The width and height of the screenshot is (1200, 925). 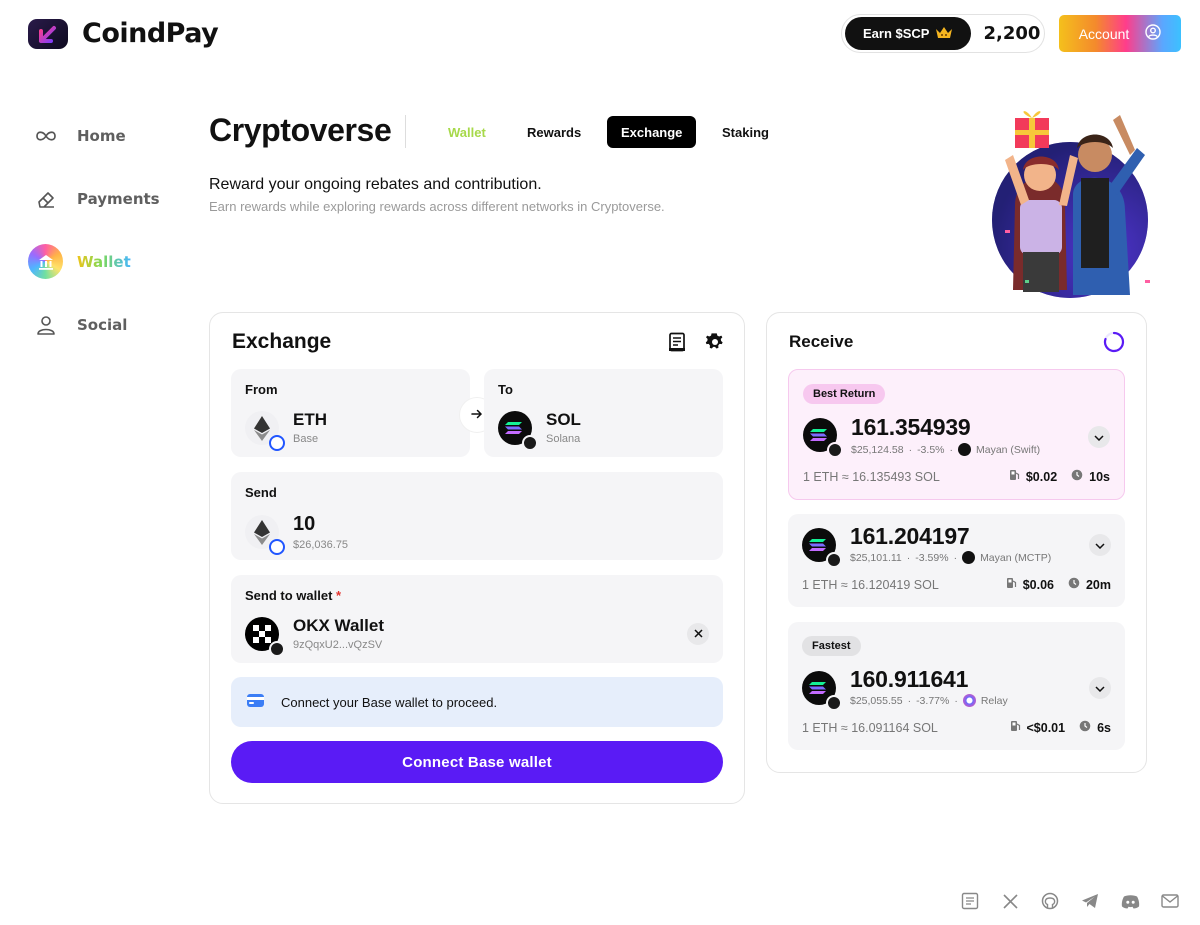 I want to click on wallet-address: 9zQqxU2...vQzSV, so click(x=338, y=645).